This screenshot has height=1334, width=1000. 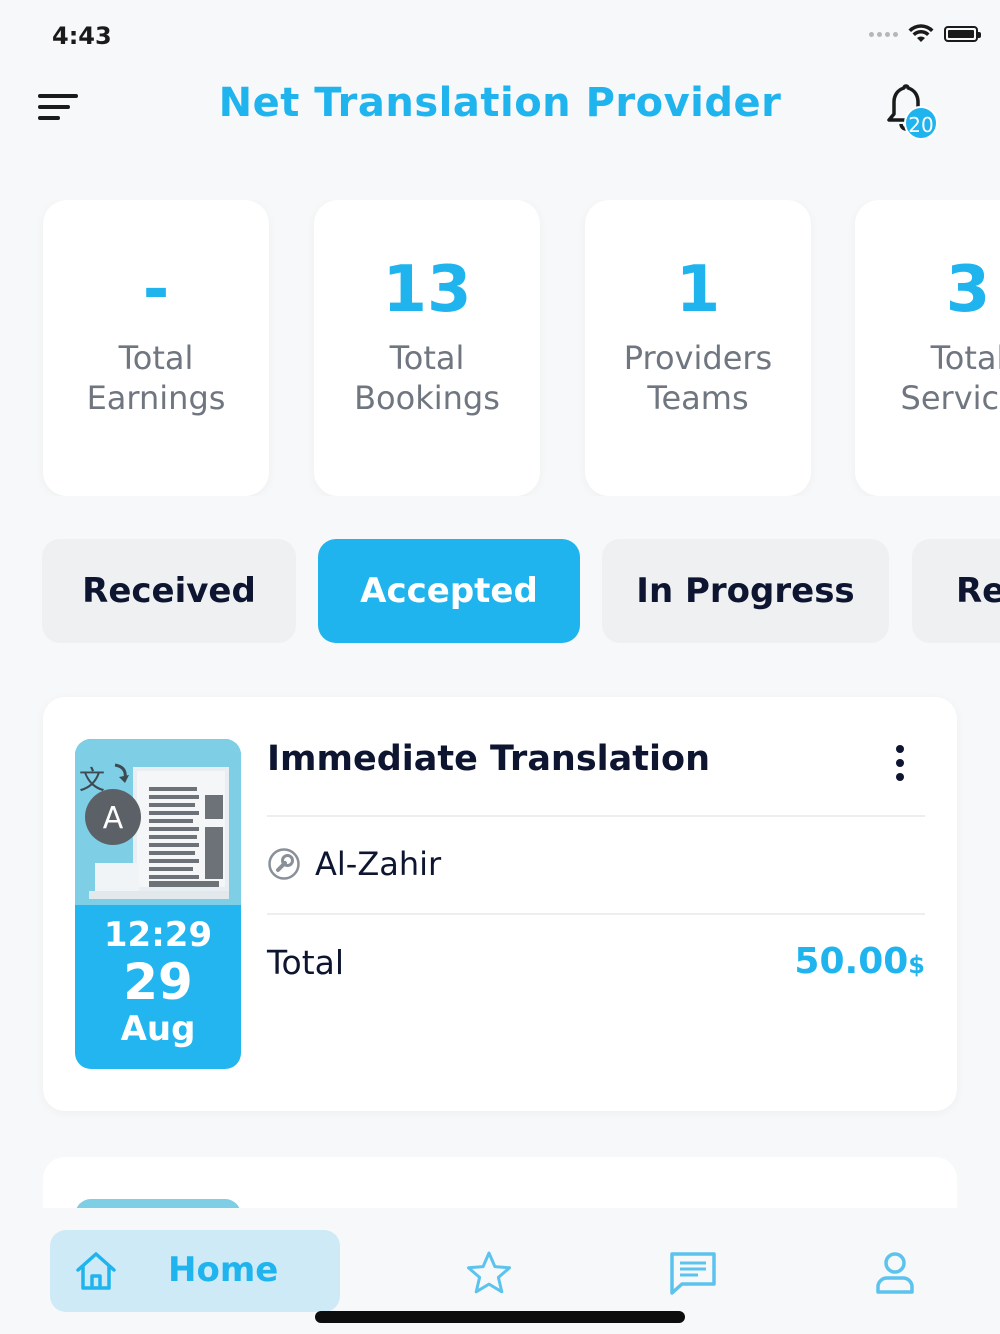 I want to click on user-icon, so click(x=895, y=1273).